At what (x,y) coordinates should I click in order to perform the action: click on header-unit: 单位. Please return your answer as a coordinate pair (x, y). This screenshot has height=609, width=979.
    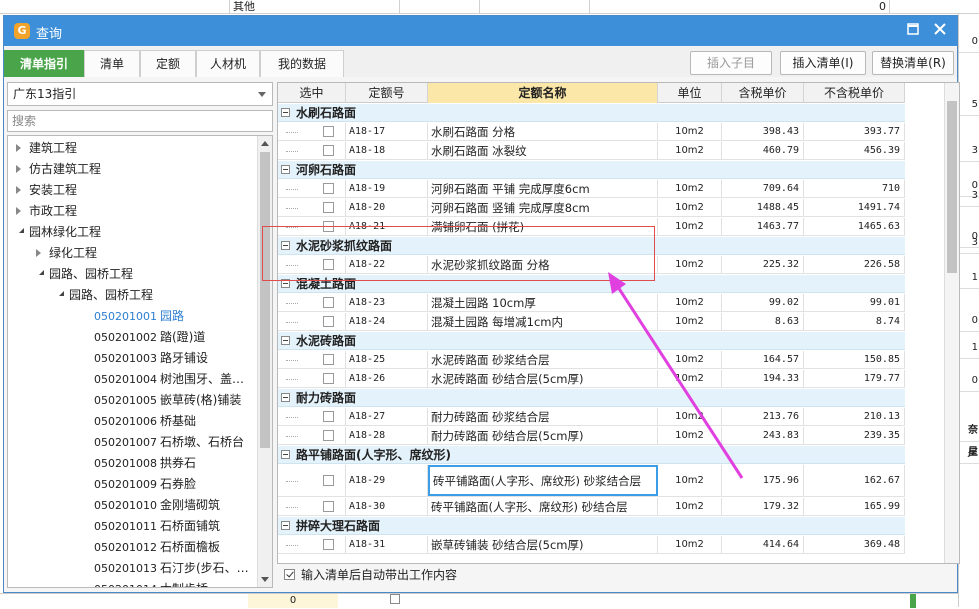
    Looking at the image, I should click on (690, 93).